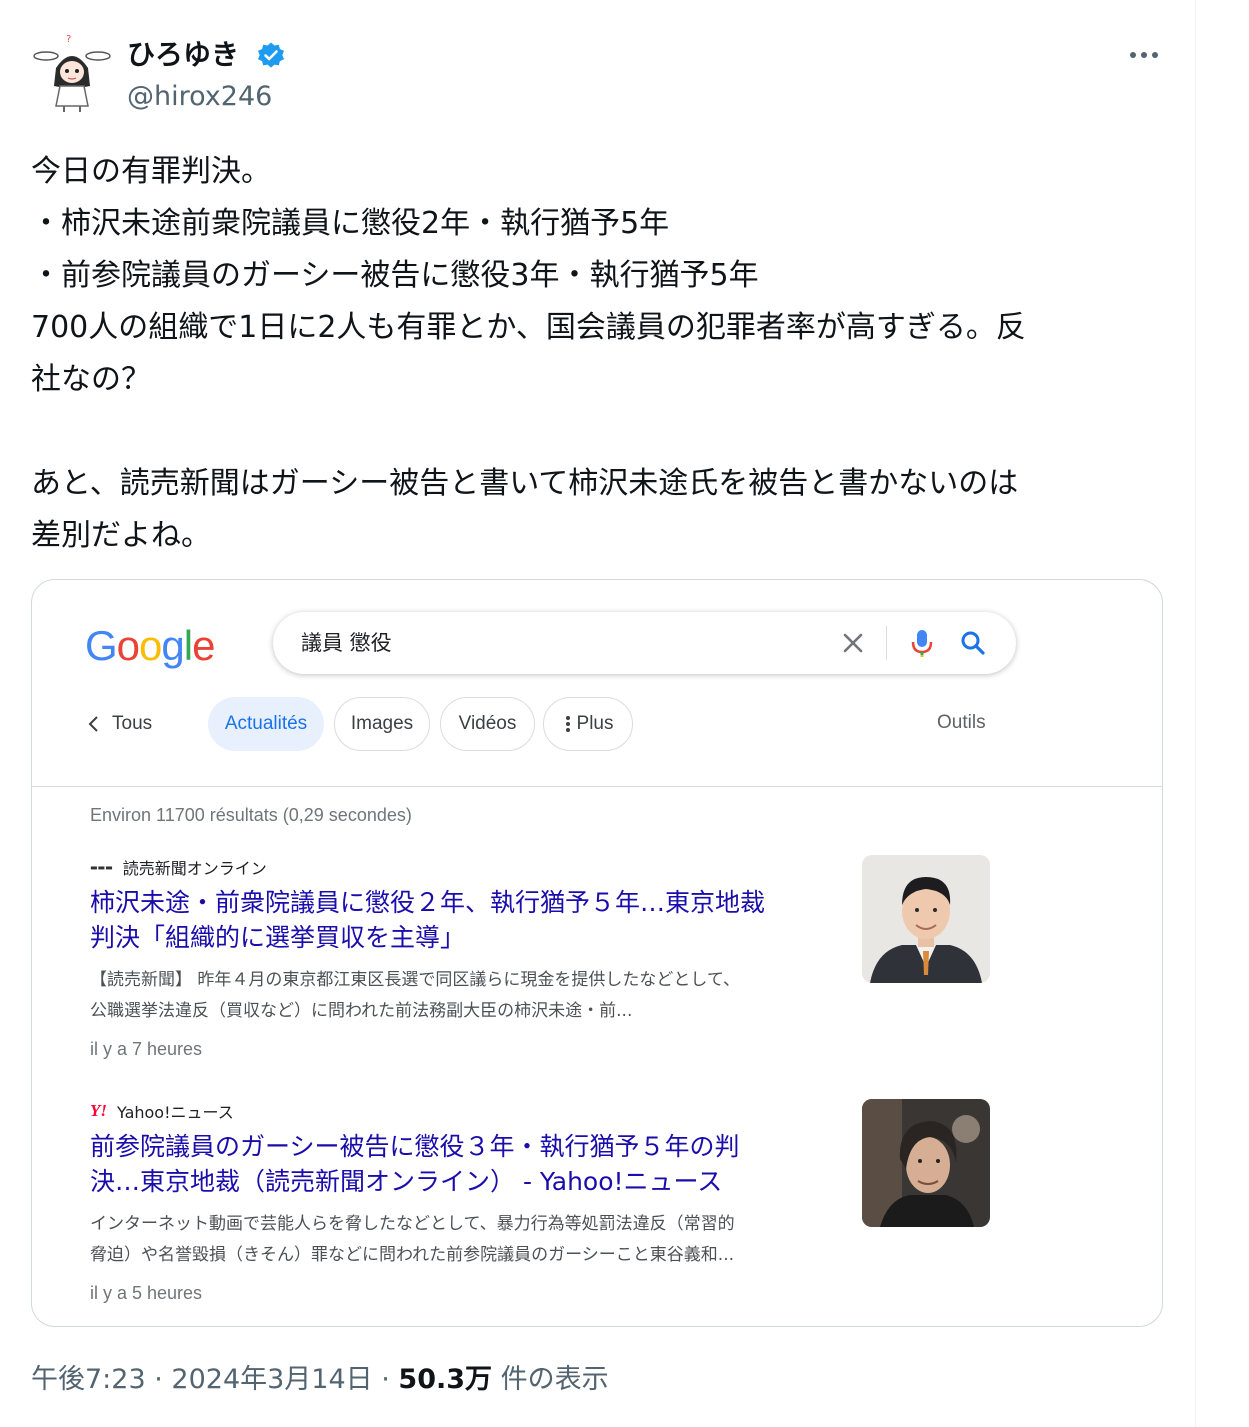 This screenshot has width=1249, height=1427. Describe the element at coordinates (346, 643) in the screenshot. I see `search-input: 議員 懲役` at that location.